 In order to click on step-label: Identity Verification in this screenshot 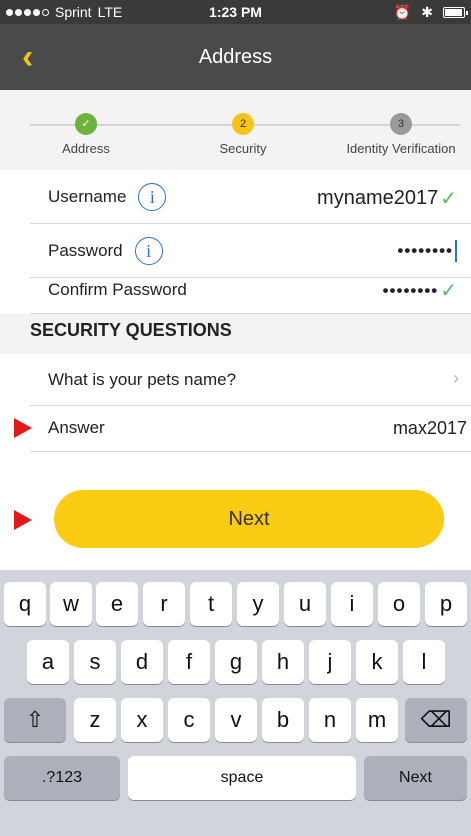, I will do `click(401, 148)`.